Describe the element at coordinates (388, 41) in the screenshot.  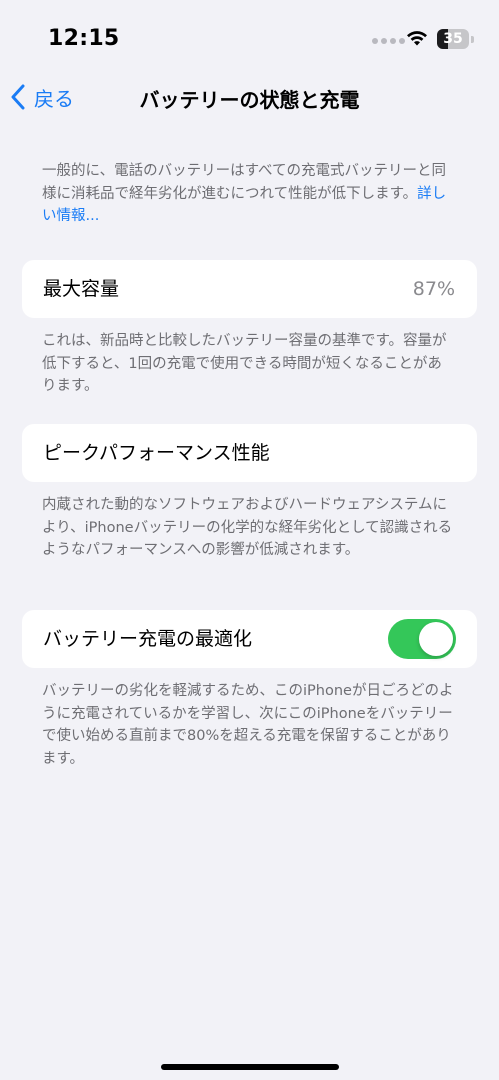
I see `signal-dots-icon` at that location.